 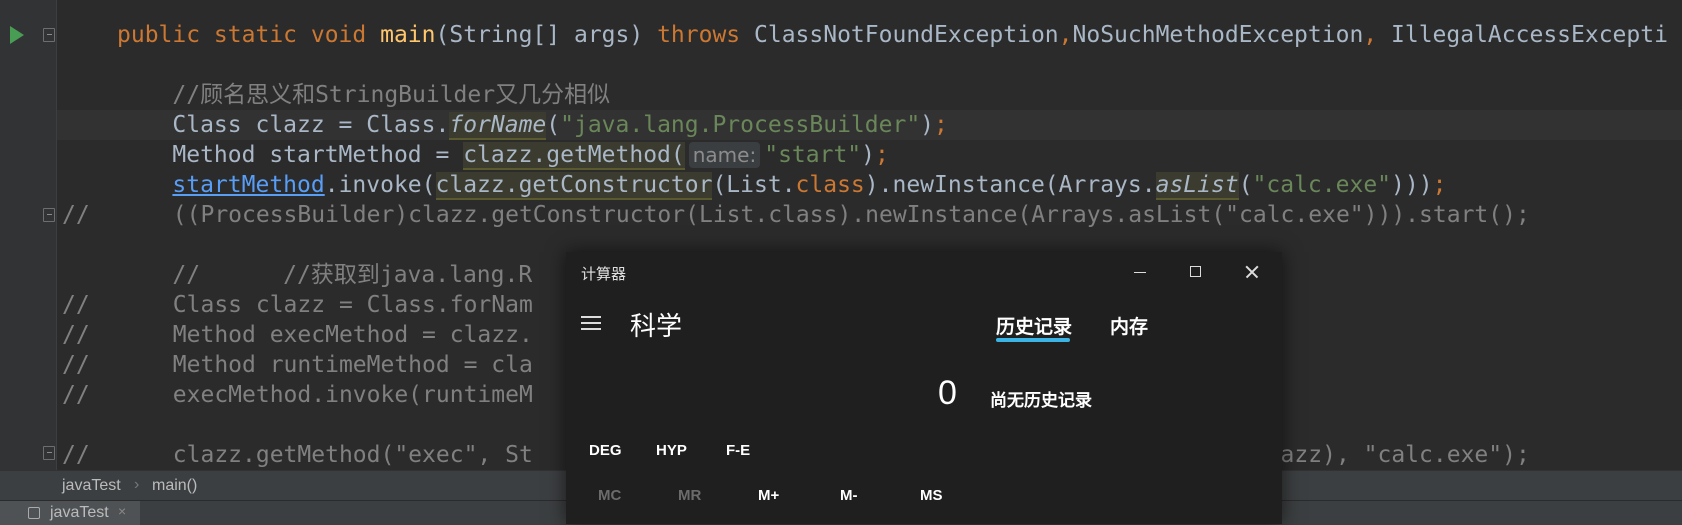 What do you see at coordinates (609, 495) in the screenshot?
I see `mc-button: MC` at bounding box center [609, 495].